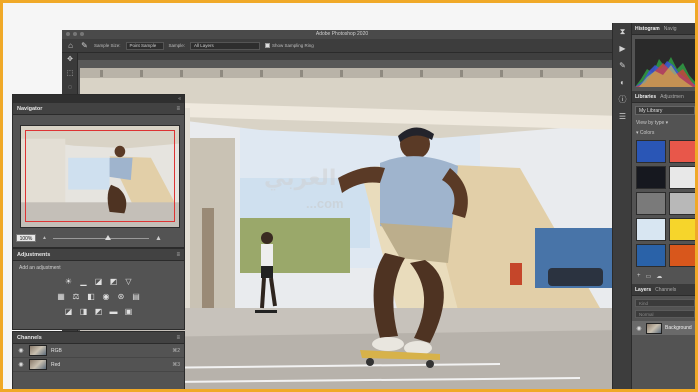 The height and width of the screenshot is (392, 698). I want to click on exposure-icon: ◩, so click(114, 281).